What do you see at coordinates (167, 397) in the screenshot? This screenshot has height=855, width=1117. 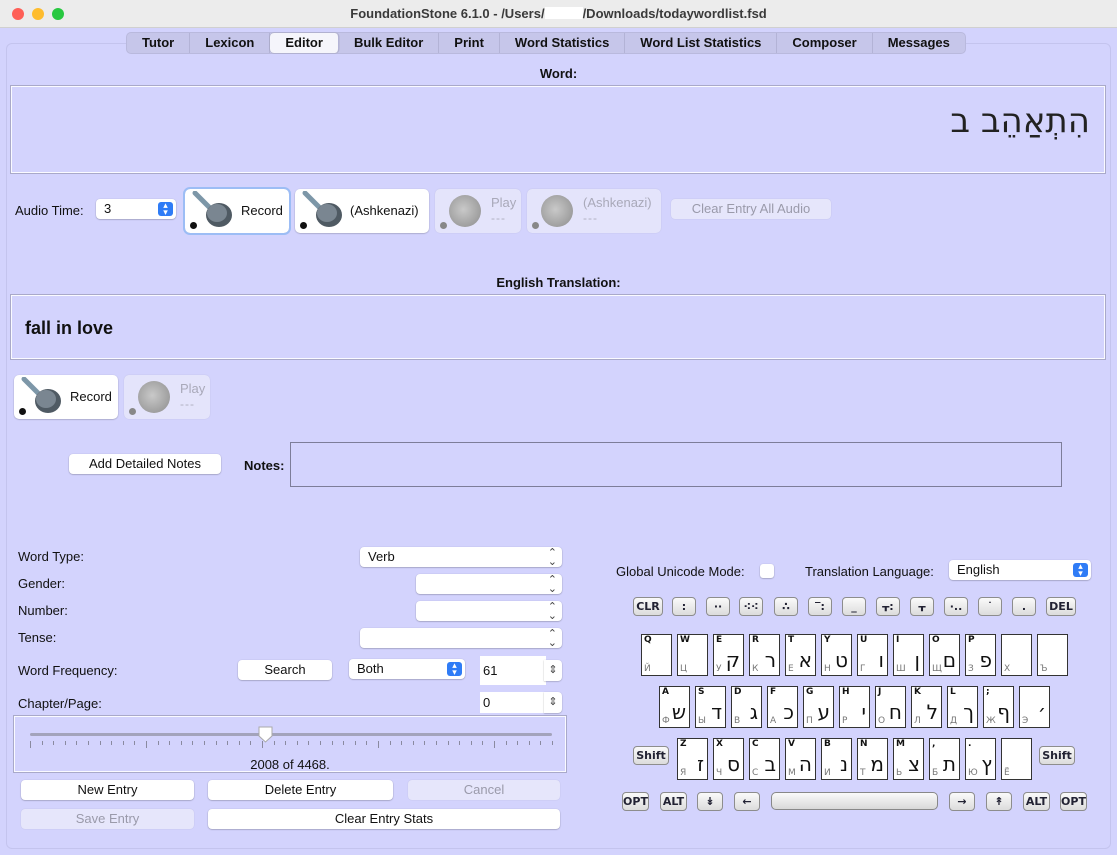 I see `play-translation-button: Play ---` at bounding box center [167, 397].